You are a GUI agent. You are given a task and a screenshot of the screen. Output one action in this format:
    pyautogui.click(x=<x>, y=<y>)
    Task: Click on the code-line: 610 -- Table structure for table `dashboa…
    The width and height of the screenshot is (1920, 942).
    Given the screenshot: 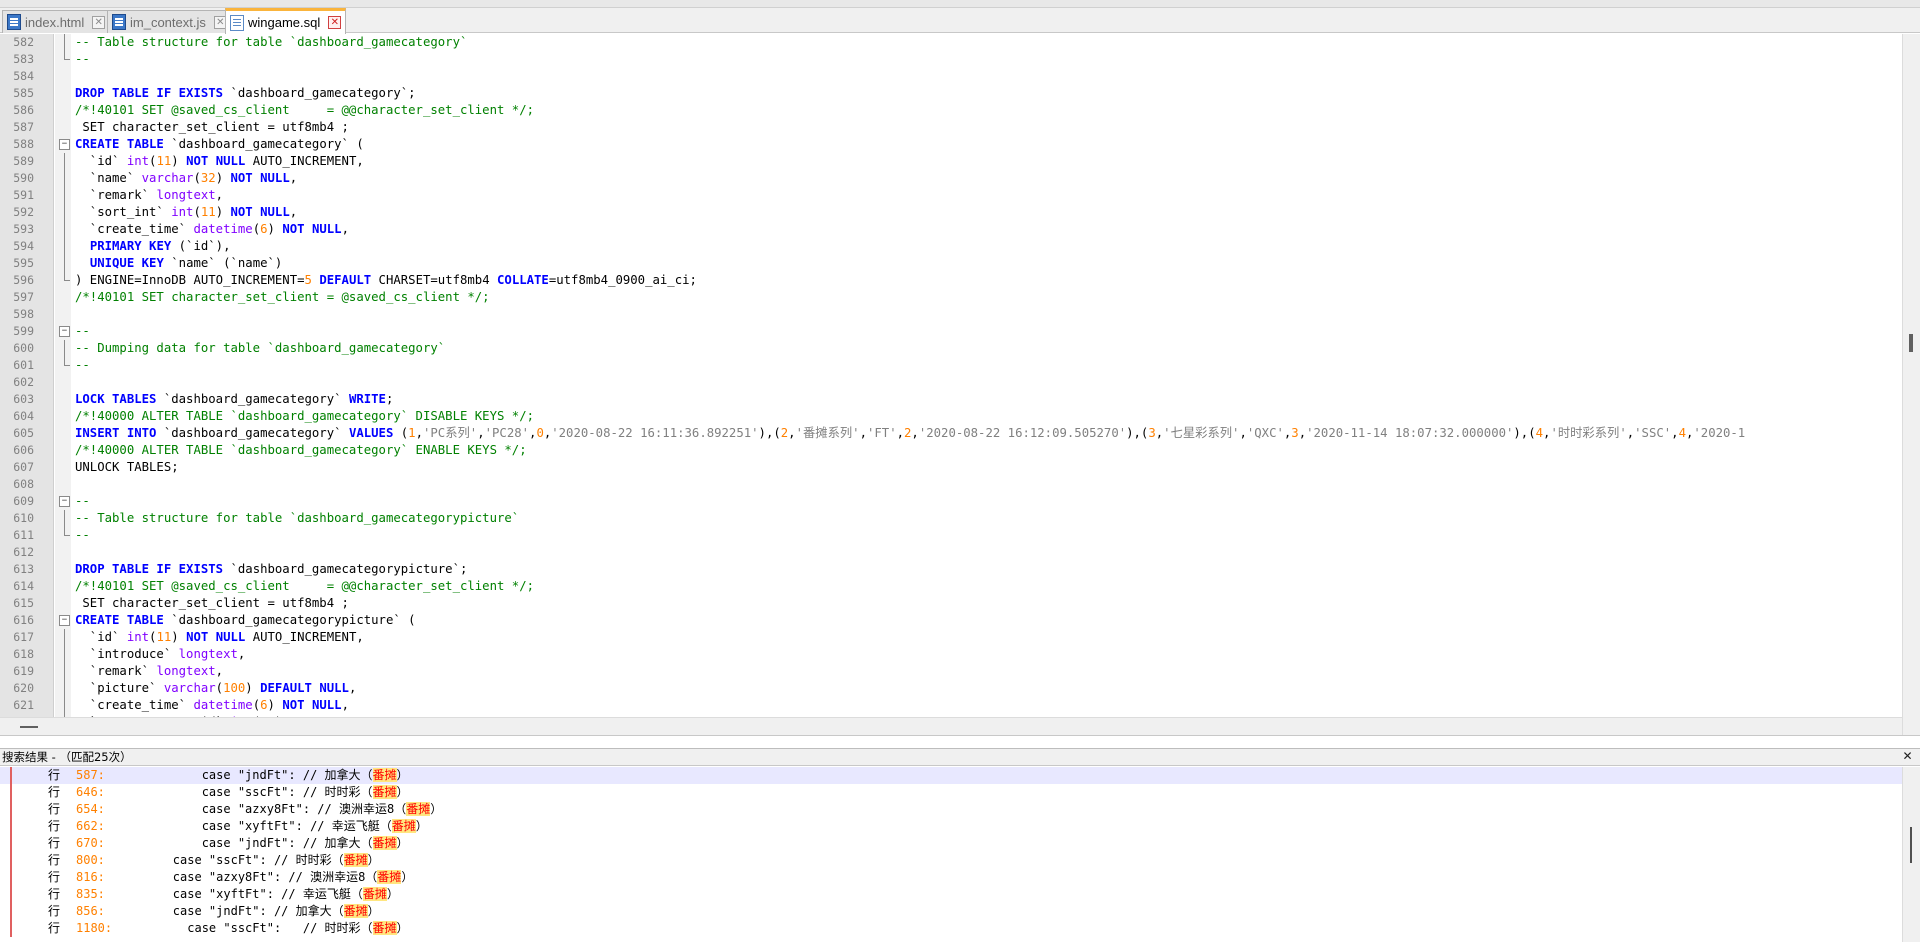 What is the action you would take?
    pyautogui.click(x=951, y=518)
    